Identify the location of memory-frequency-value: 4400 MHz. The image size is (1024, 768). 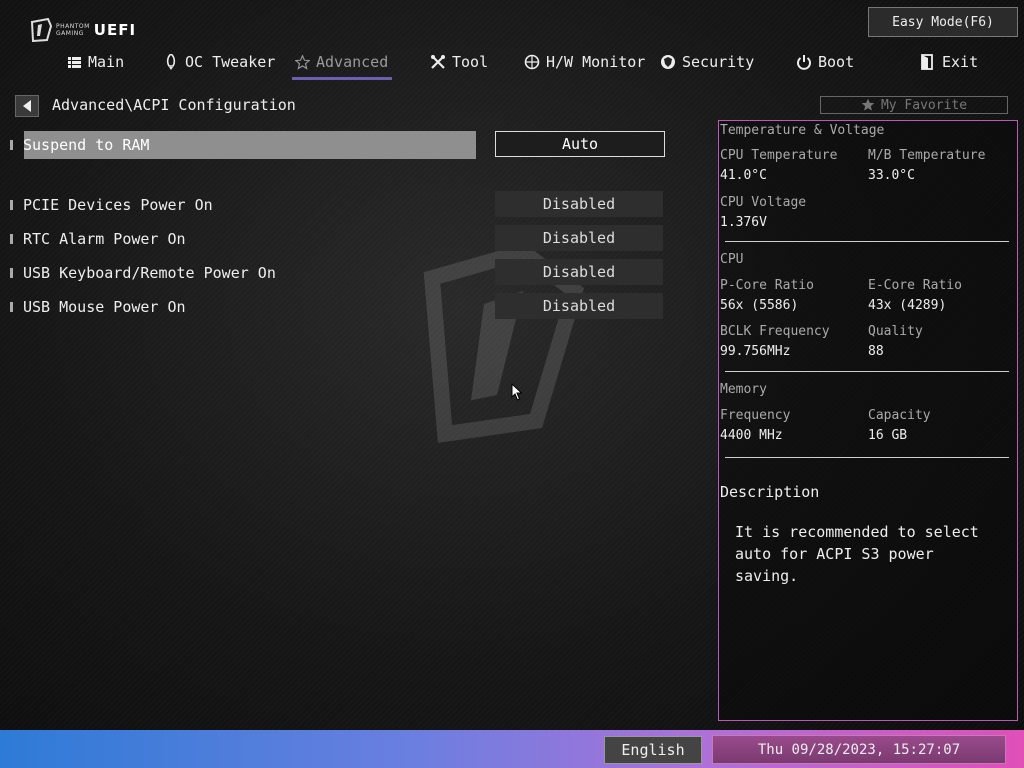
(751, 435).